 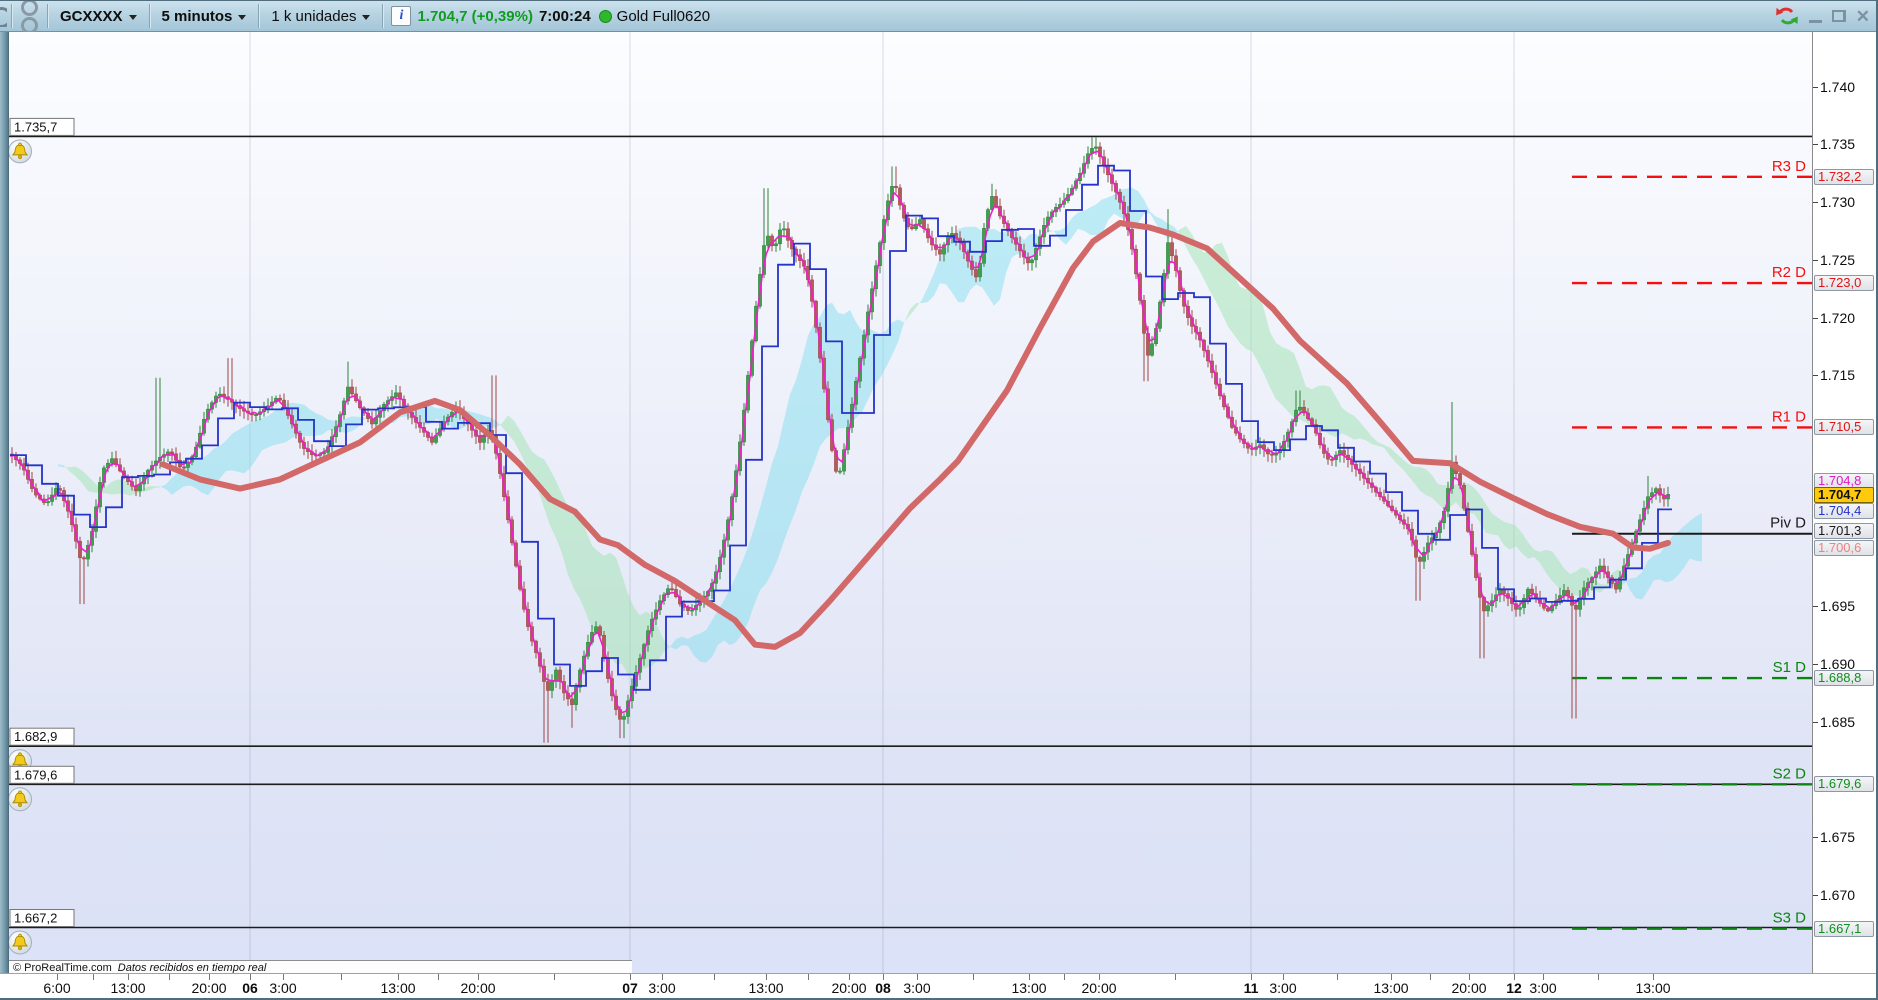 What do you see at coordinates (883, 988) in the screenshot?
I see `time-label: 08` at bounding box center [883, 988].